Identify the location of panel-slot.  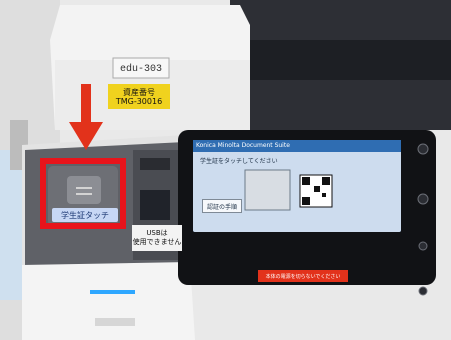
(115, 322).